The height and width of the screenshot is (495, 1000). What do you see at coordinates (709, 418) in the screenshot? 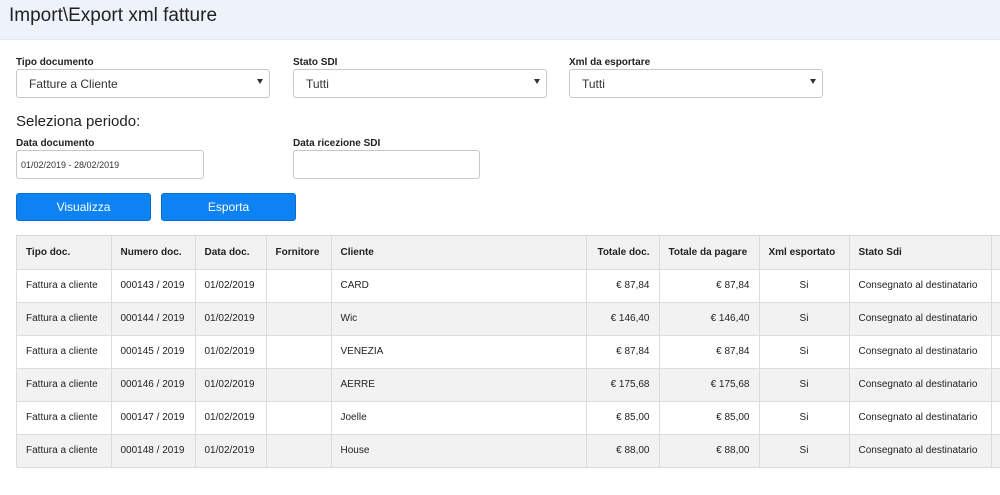
I see `cell-totale-da-pagare: € 85,00` at bounding box center [709, 418].